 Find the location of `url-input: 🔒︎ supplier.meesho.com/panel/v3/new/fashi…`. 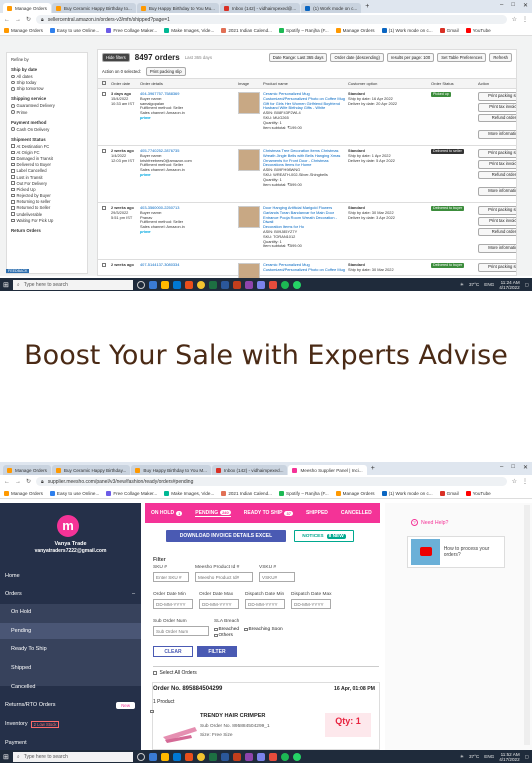

url-input: 🔒︎ supplier.meesho.com/panel/v3/new/fashi… is located at coordinates (271, 481).